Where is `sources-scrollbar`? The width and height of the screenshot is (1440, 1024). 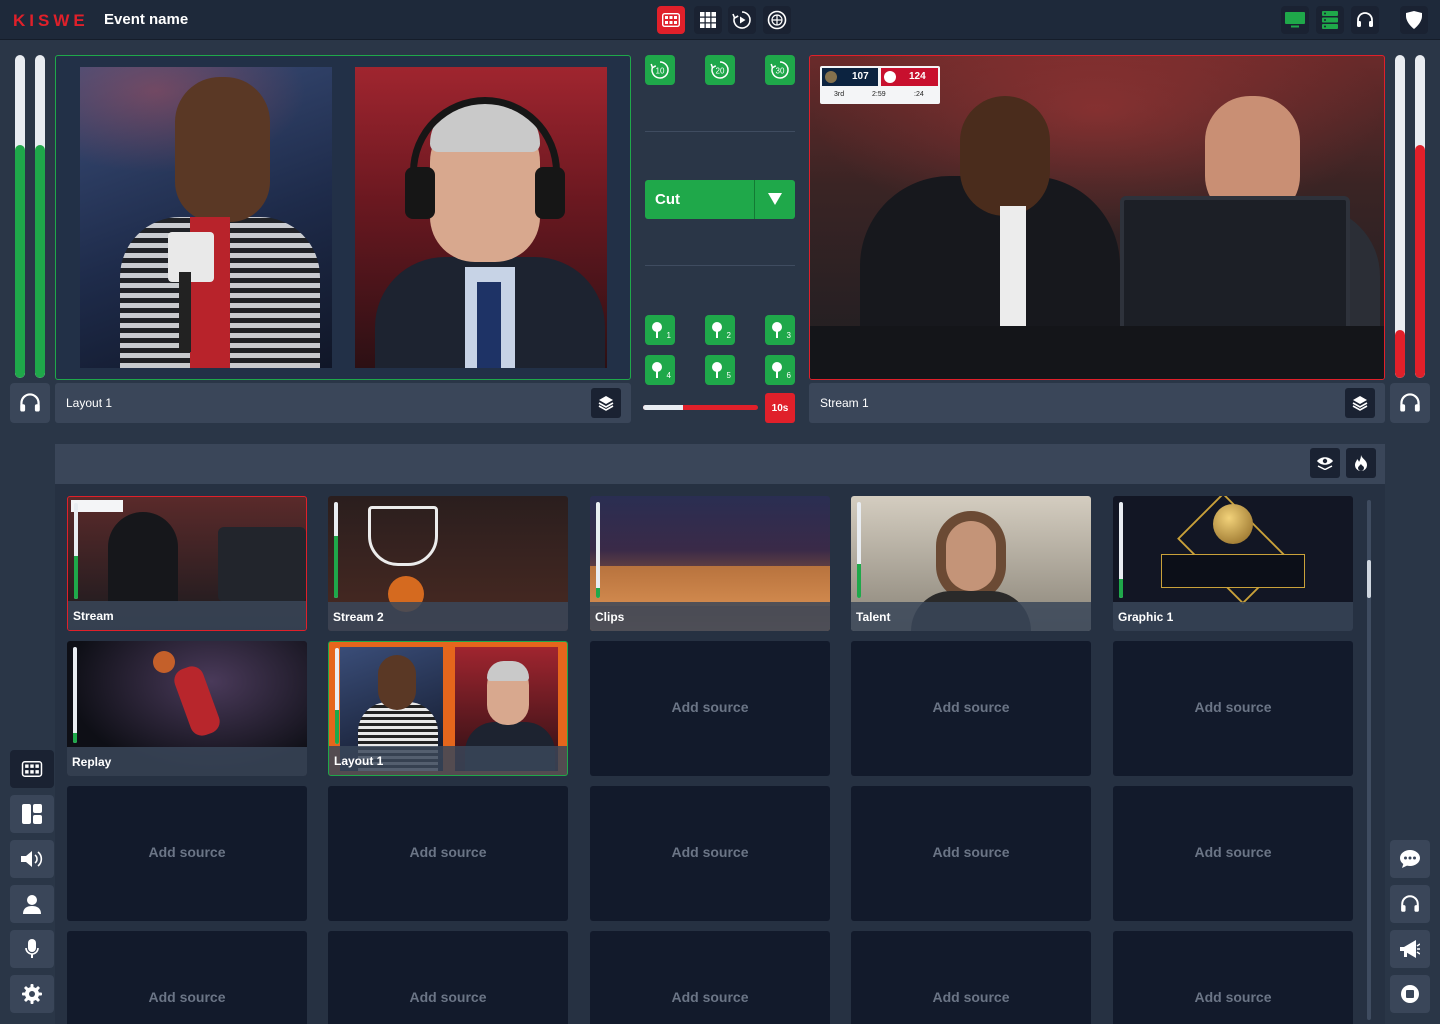 sources-scrollbar is located at coordinates (1369, 760).